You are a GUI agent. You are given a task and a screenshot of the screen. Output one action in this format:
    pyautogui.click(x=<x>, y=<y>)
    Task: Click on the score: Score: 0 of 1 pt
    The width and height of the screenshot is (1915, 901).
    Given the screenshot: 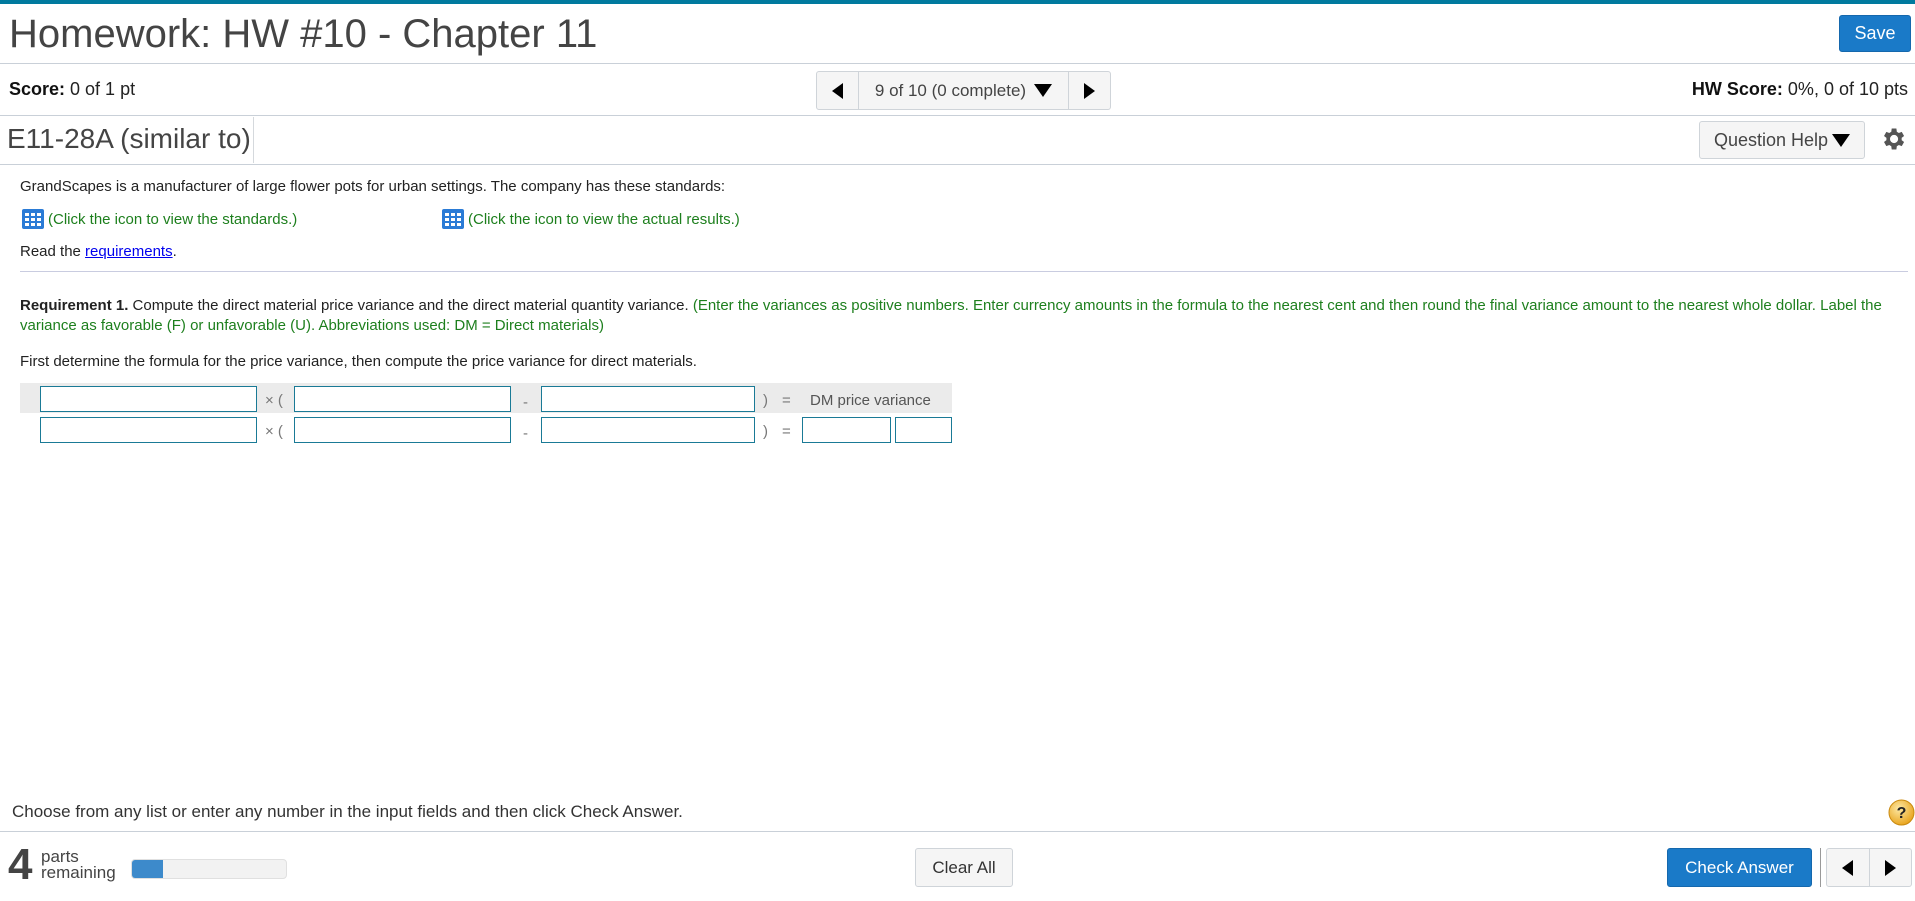 What is the action you would take?
    pyautogui.click(x=72, y=89)
    